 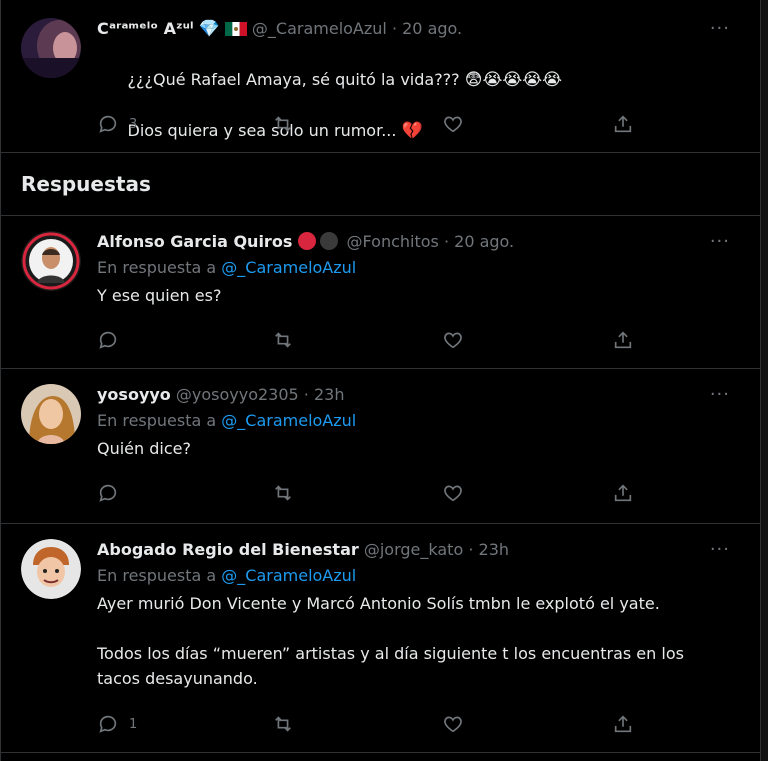 I want to click on display-name: Cᵃʳᵃᵐᵉˡᵒ Aᶻᵘˡ, so click(x=145, y=28).